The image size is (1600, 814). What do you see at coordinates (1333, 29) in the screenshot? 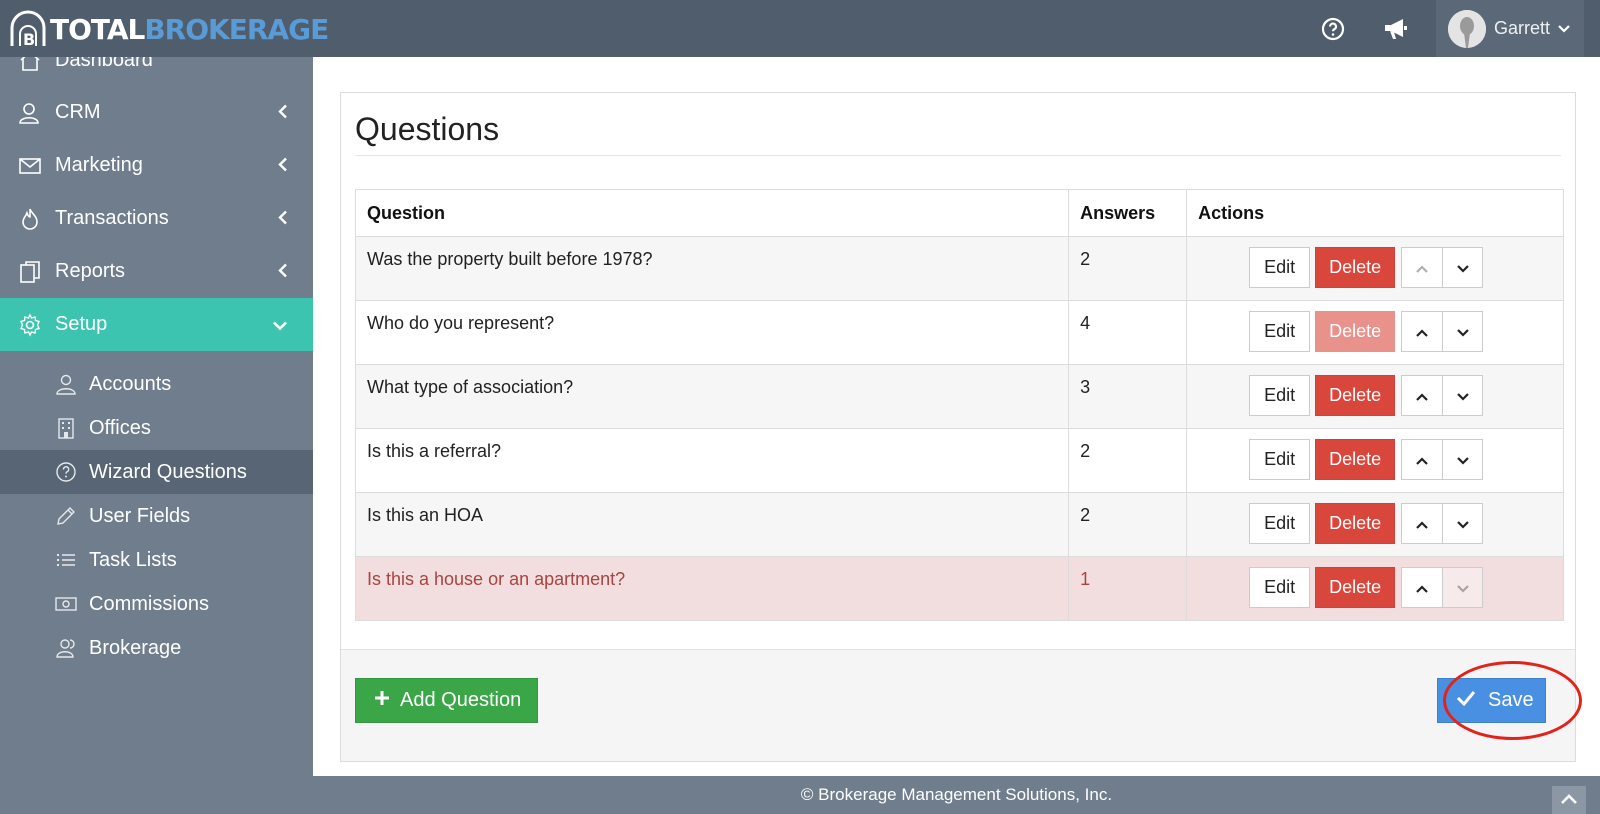
I see `help-icon` at bounding box center [1333, 29].